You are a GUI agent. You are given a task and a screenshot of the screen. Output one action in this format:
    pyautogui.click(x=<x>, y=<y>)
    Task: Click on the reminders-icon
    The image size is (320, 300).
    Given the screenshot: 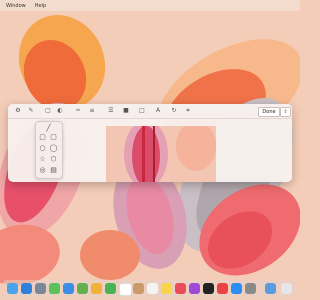 What is the action you would take?
    pyautogui.click(x=152, y=288)
    